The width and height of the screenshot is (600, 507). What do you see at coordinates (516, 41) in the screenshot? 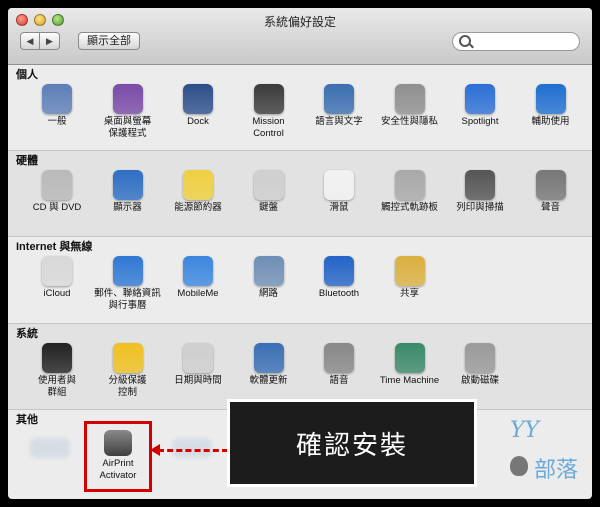
I see `search-field` at bounding box center [516, 41].